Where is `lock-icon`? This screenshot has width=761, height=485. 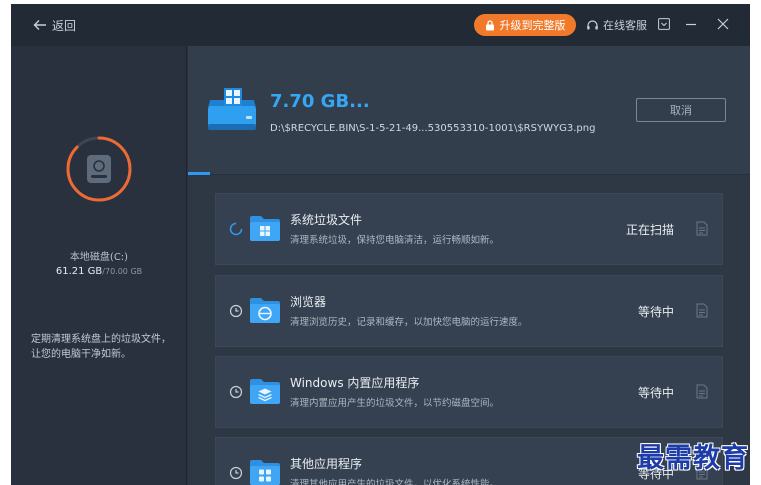 lock-icon is located at coordinates (489, 24).